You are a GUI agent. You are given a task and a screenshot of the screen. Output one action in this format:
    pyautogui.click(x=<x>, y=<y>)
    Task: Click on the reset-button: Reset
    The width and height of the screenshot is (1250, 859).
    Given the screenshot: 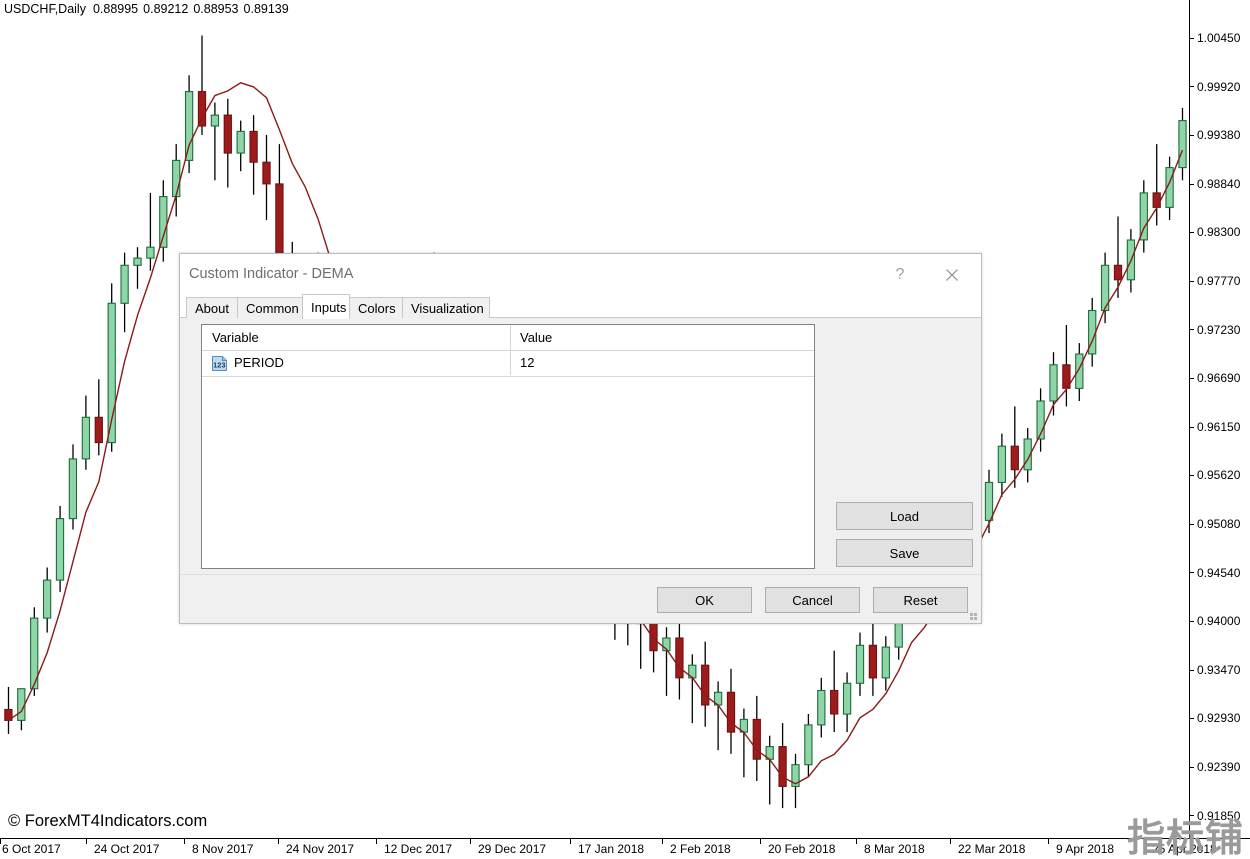 What is the action you would take?
    pyautogui.click(x=920, y=600)
    